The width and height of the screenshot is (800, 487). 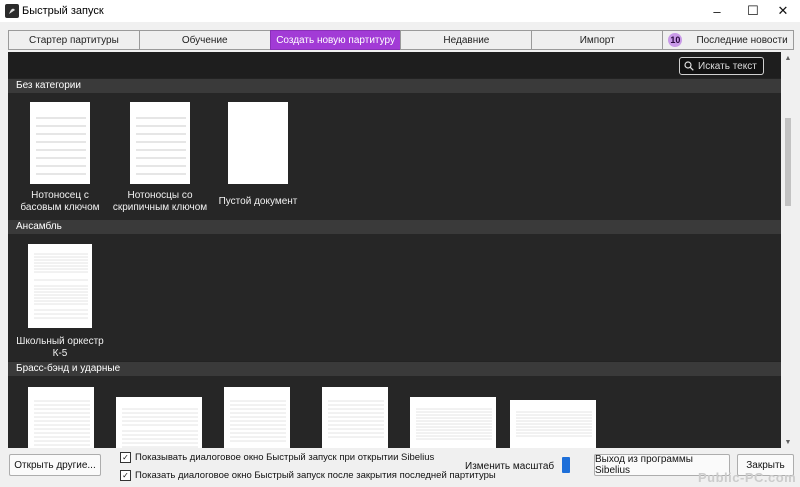 I want to click on category-header-ensemble: Ансамбль, so click(x=394, y=227).